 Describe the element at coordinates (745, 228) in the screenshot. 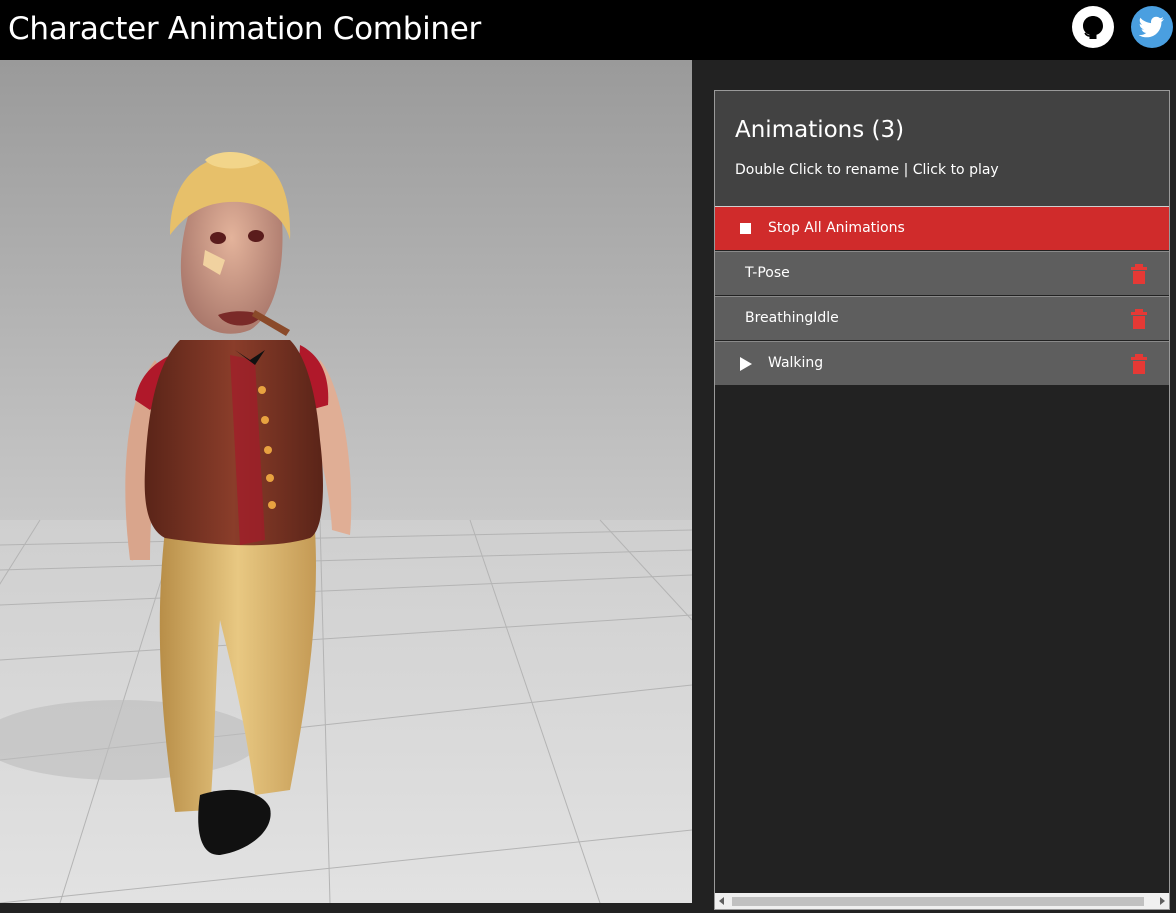

I see `stop-icon` at that location.